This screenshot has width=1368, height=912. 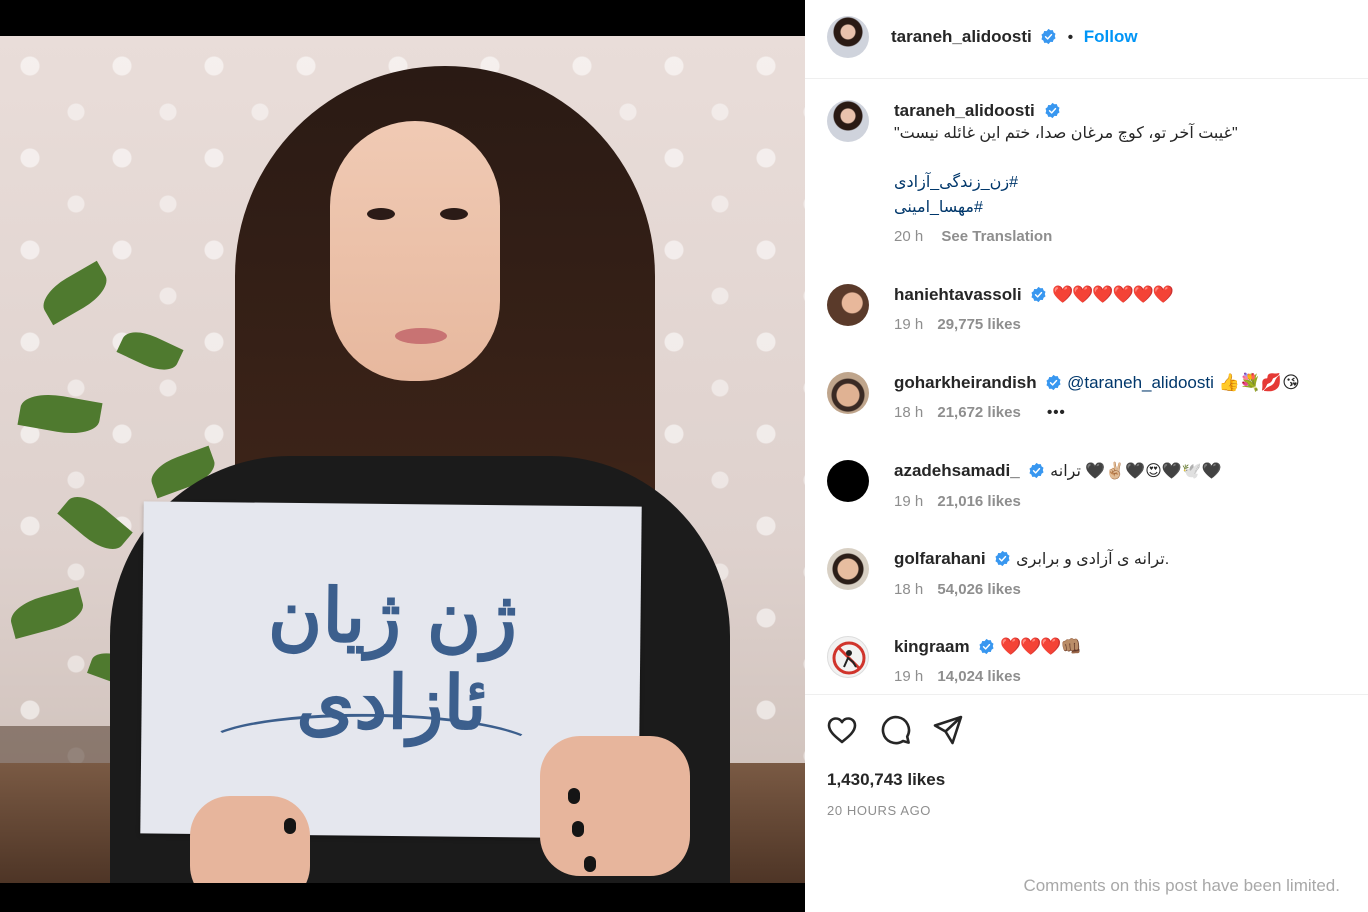 What do you see at coordinates (958, 294) in the screenshot?
I see `comment-username: haniehtavassoli` at bounding box center [958, 294].